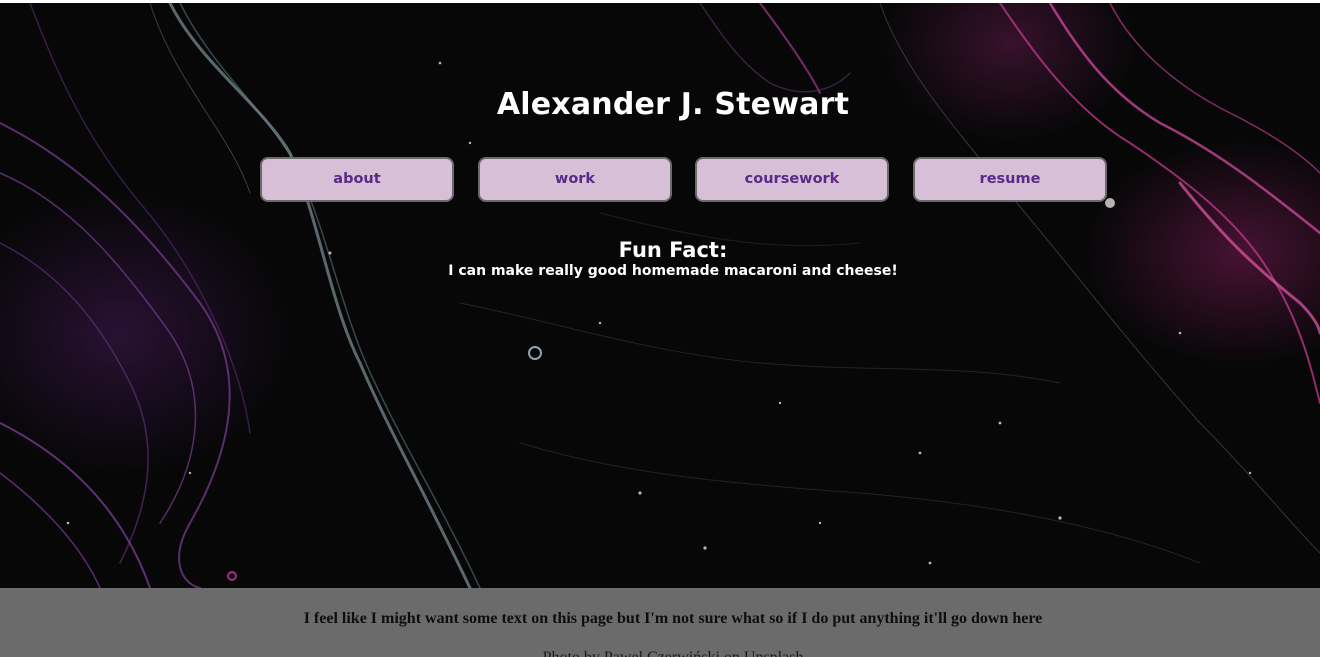 This screenshot has width=1320, height=657. What do you see at coordinates (357, 179) in the screenshot?
I see `nav-about-button: about` at bounding box center [357, 179].